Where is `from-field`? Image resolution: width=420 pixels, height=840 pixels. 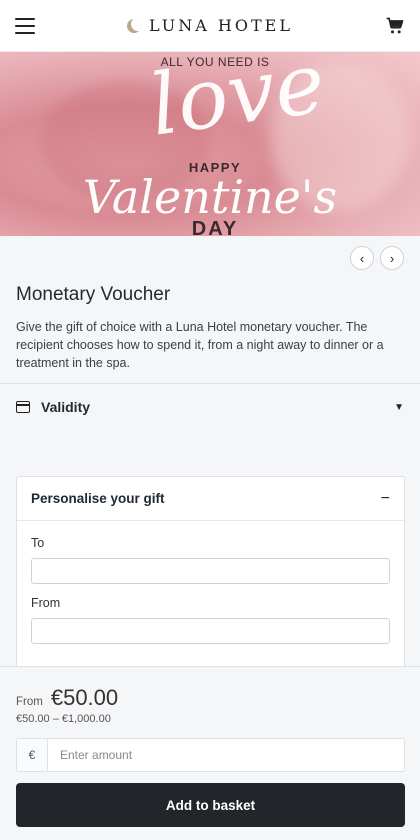
from-field is located at coordinates (210, 631).